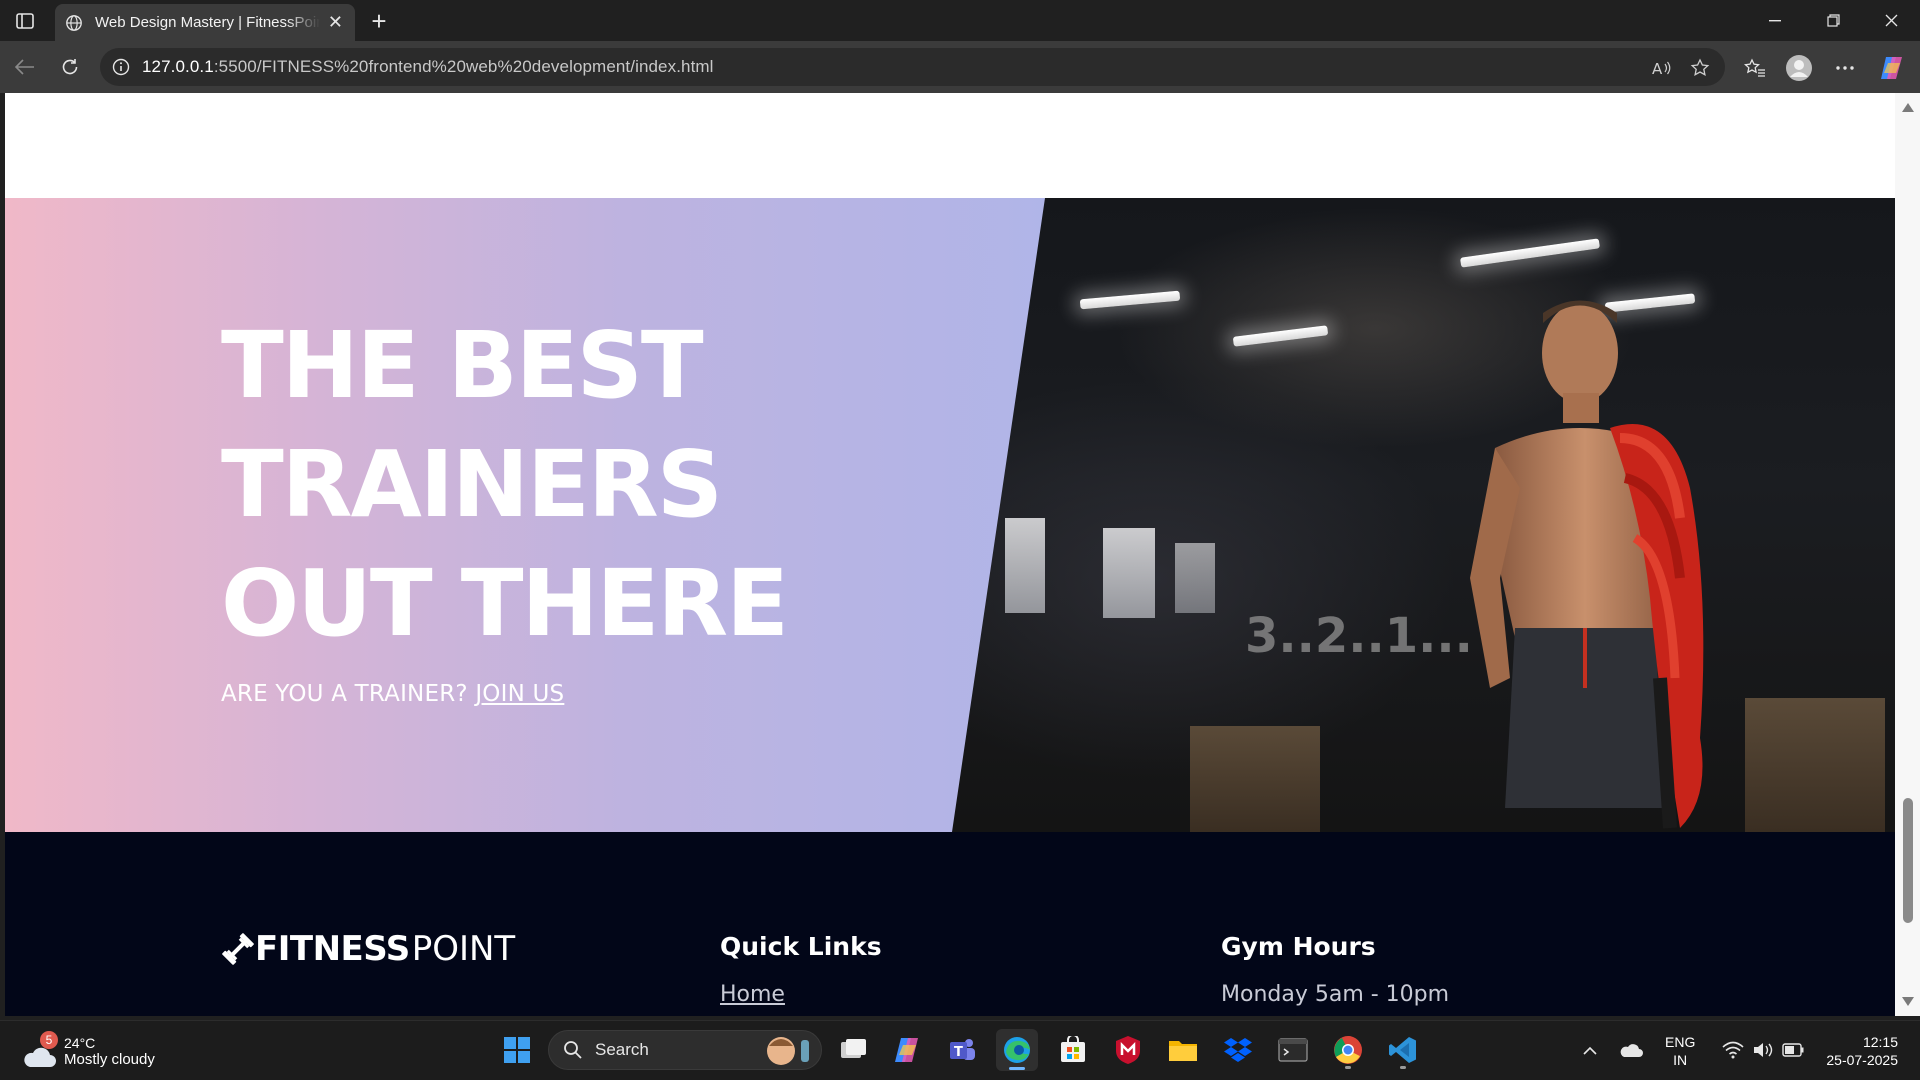 This screenshot has height=1080, width=1920. I want to click on headline-line: THE BEST, so click(462, 365).